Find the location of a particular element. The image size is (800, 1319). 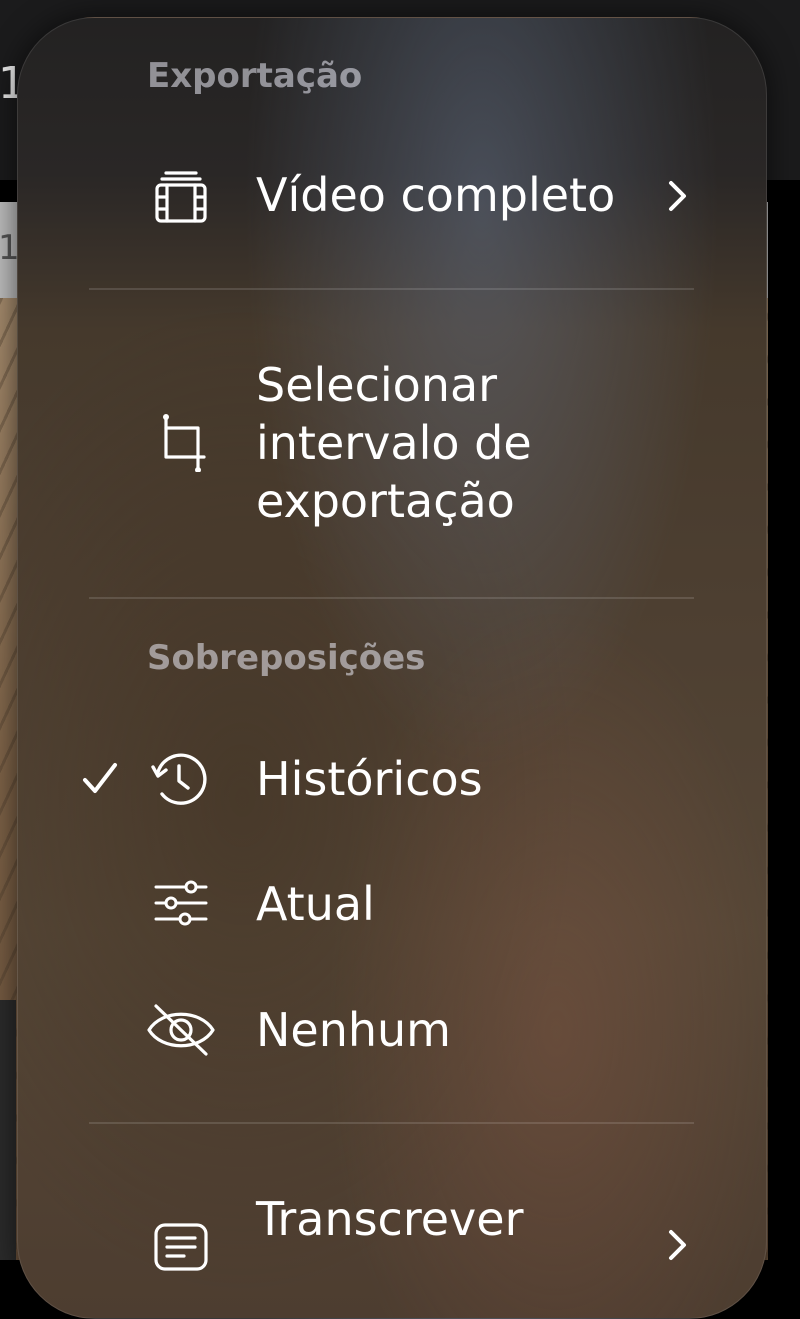

menu-item-label: Nenhum is located at coordinates (353, 1030).